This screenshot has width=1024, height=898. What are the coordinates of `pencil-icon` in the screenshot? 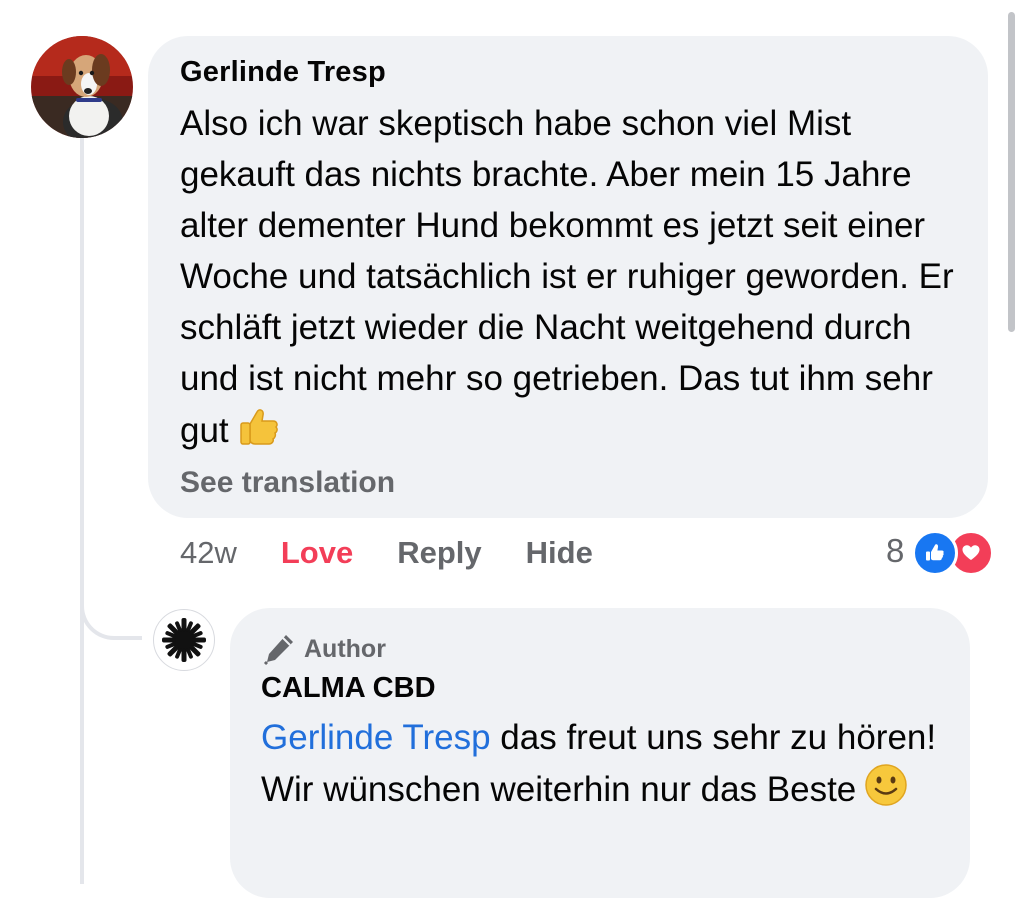 It's located at (278, 650).